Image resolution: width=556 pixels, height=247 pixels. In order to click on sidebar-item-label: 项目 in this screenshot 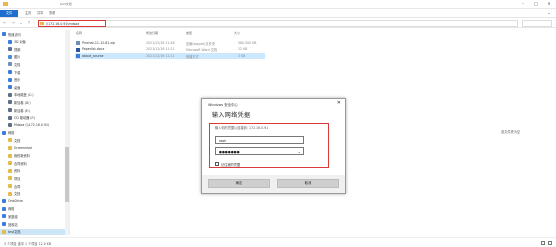, I will do `click(17, 178)`.